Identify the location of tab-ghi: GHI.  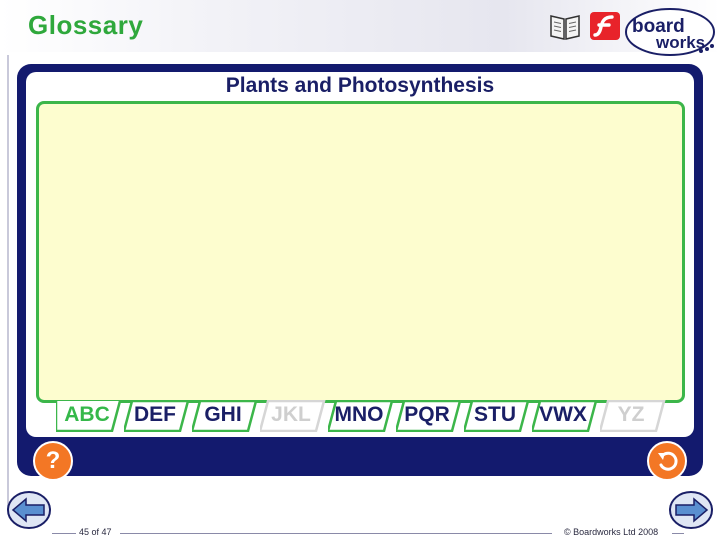
(225, 416).